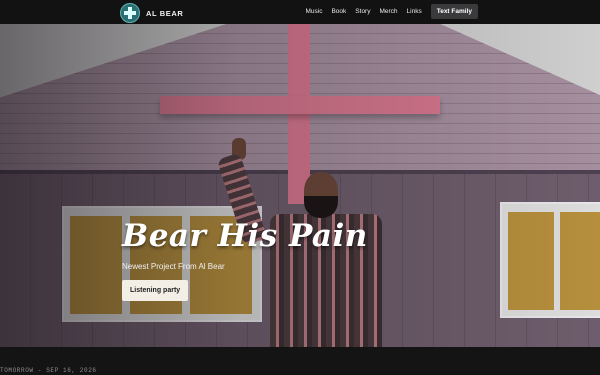  What do you see at coordinates (130, 13) in the screenshot?
I see `cross-logo-icon` at bounding box center [130, 13].